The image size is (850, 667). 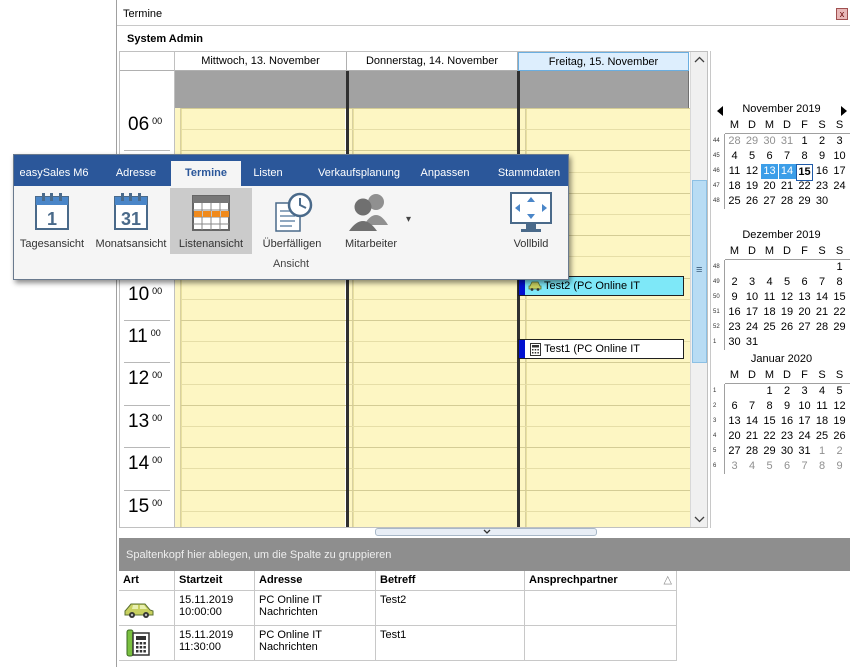 What do you see at coordinates (261, 89) in the screenshot?
I see `allday-area-wednesday` at bounding box center [261, 89].